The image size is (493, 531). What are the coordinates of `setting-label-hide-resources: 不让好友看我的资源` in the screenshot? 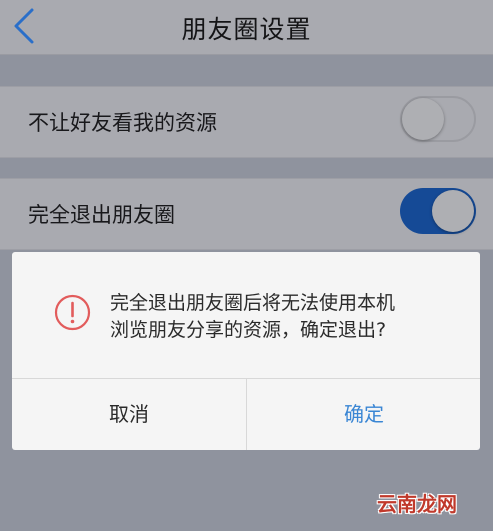 It's located at (122, 122).